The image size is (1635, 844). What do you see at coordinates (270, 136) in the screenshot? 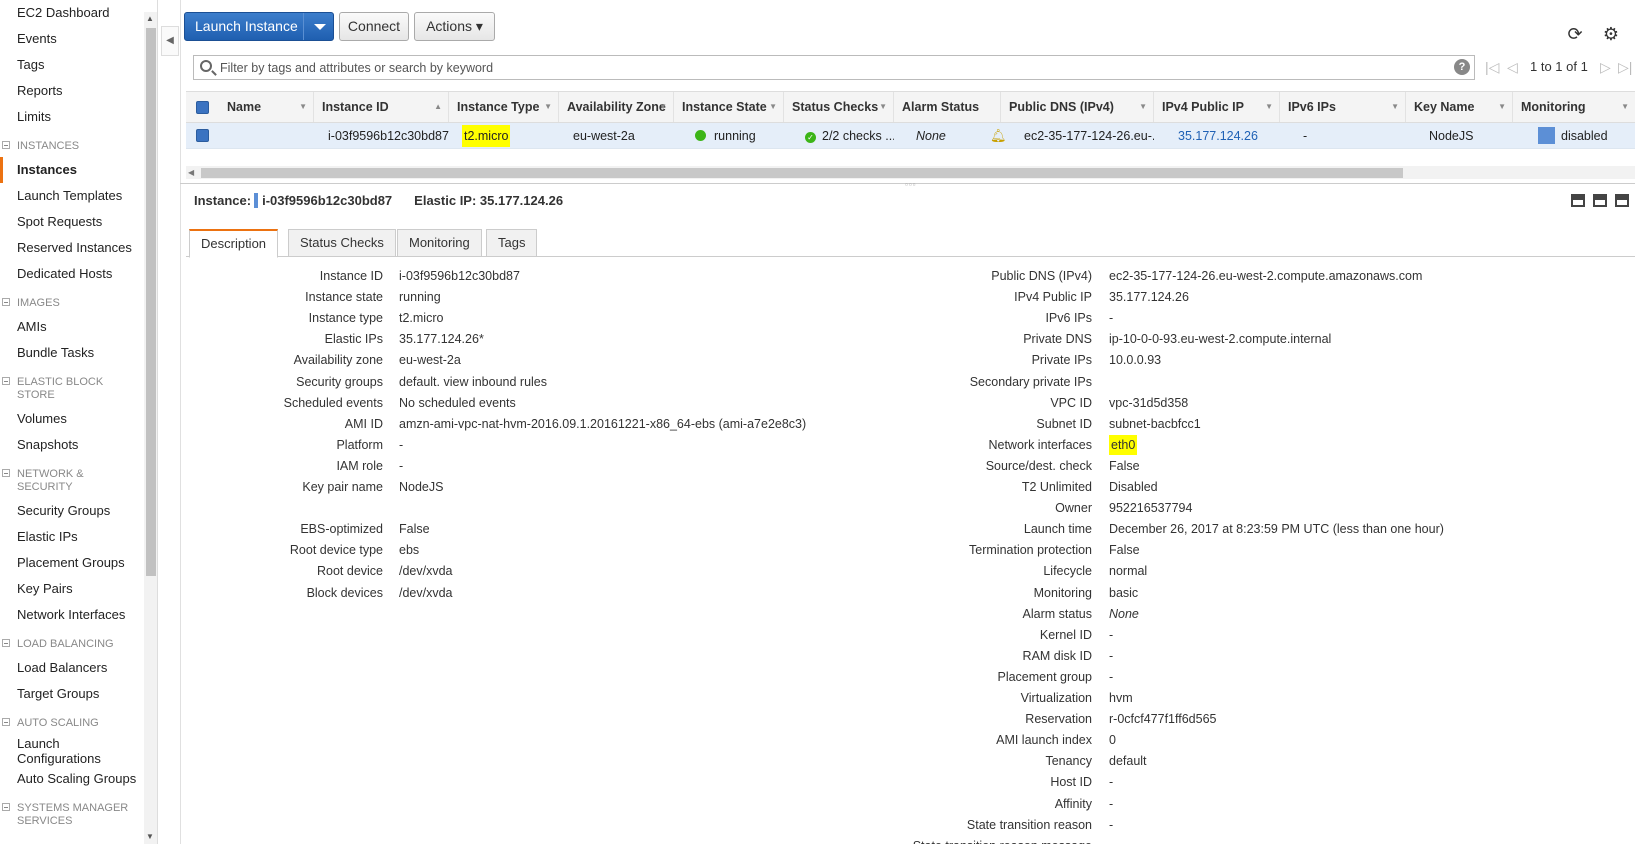
I see `cell-name` at bounding box center [270, 136].